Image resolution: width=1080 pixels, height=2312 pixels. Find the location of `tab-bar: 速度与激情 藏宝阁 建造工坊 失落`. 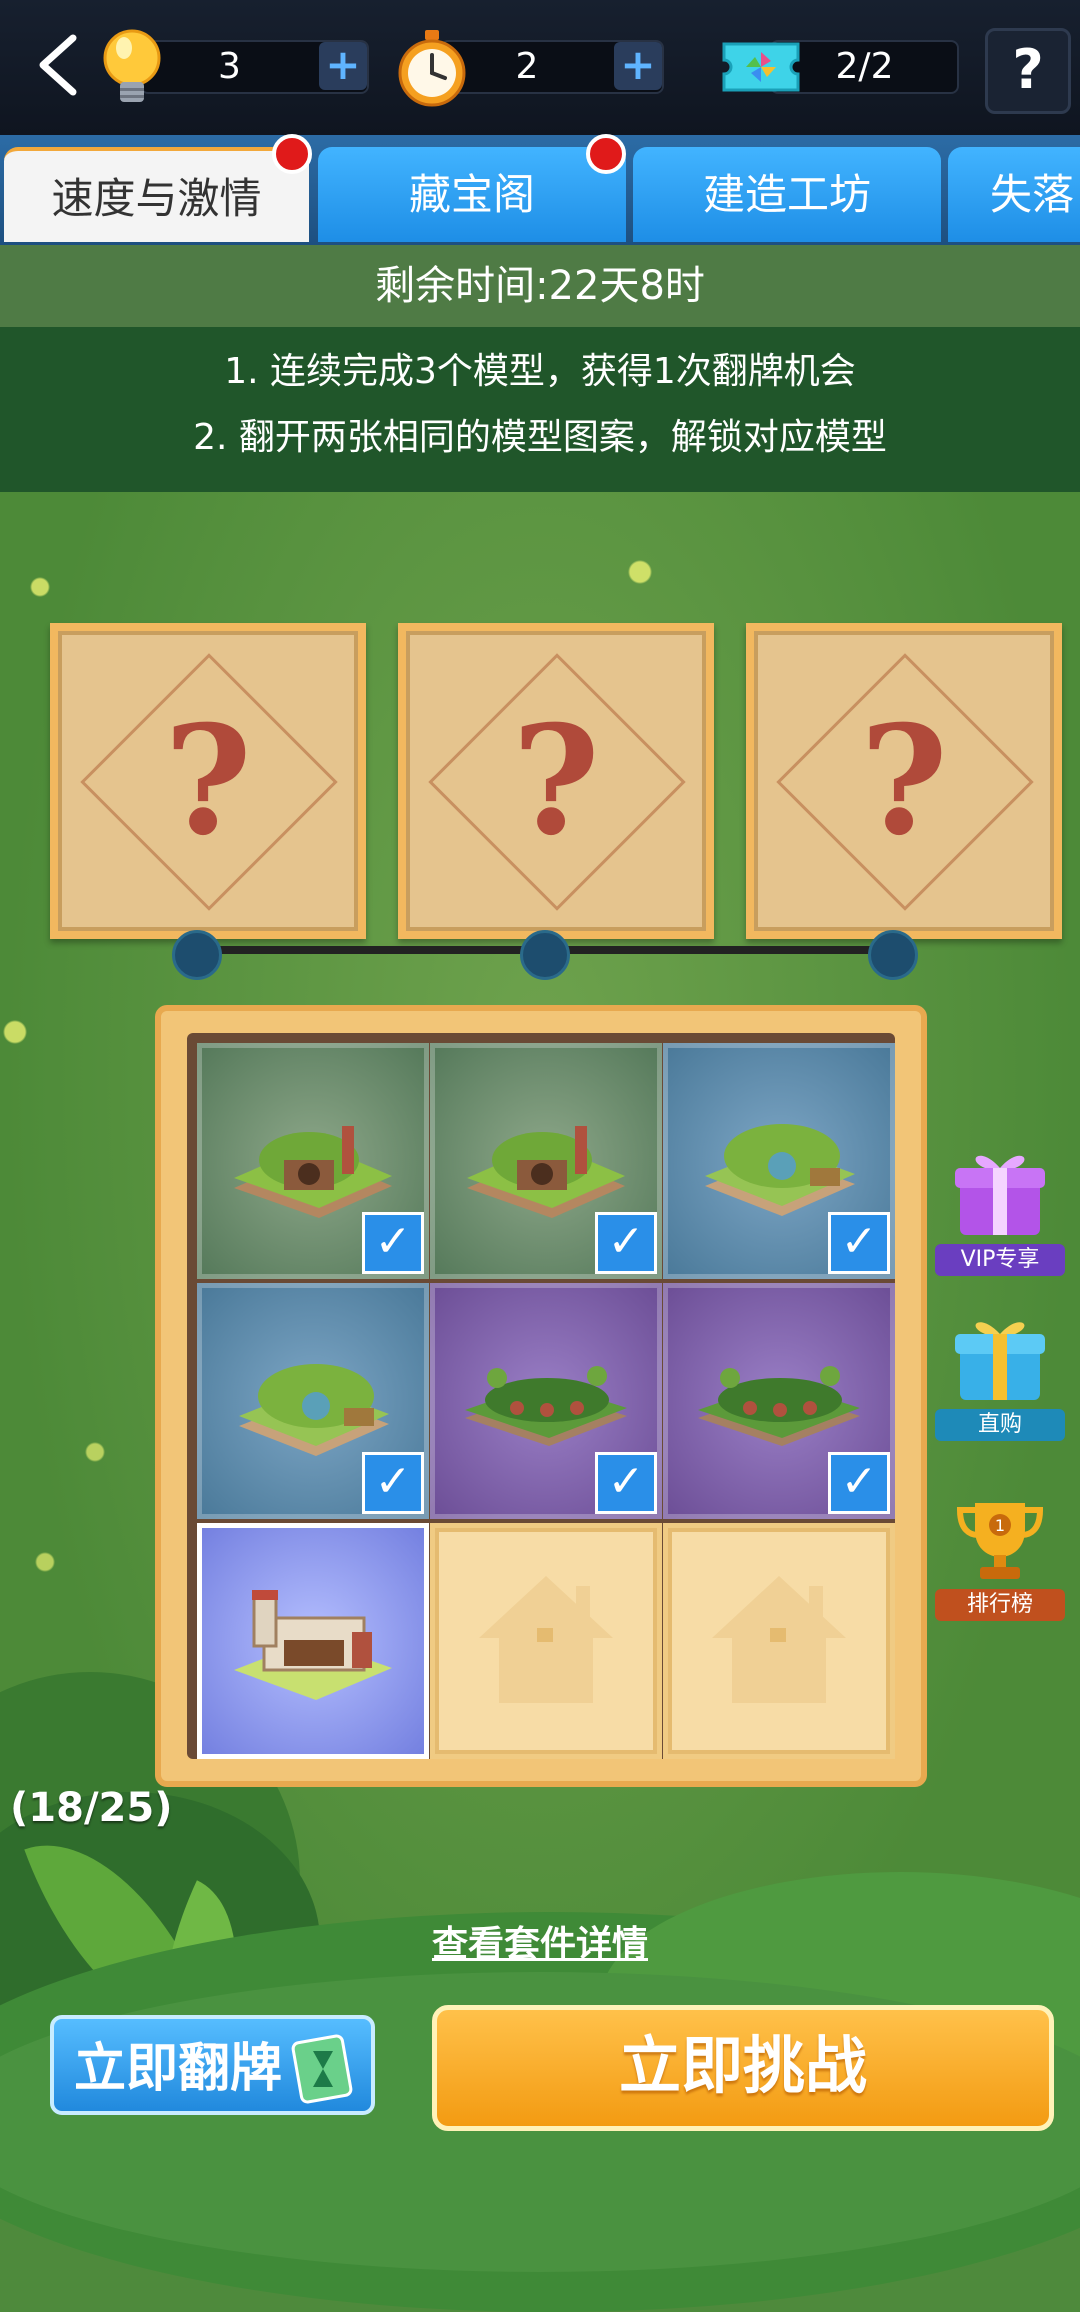

tab-bar: 速度与激情 藏宝阁 建造工坊 失落 is located at coordinates (540, 190).